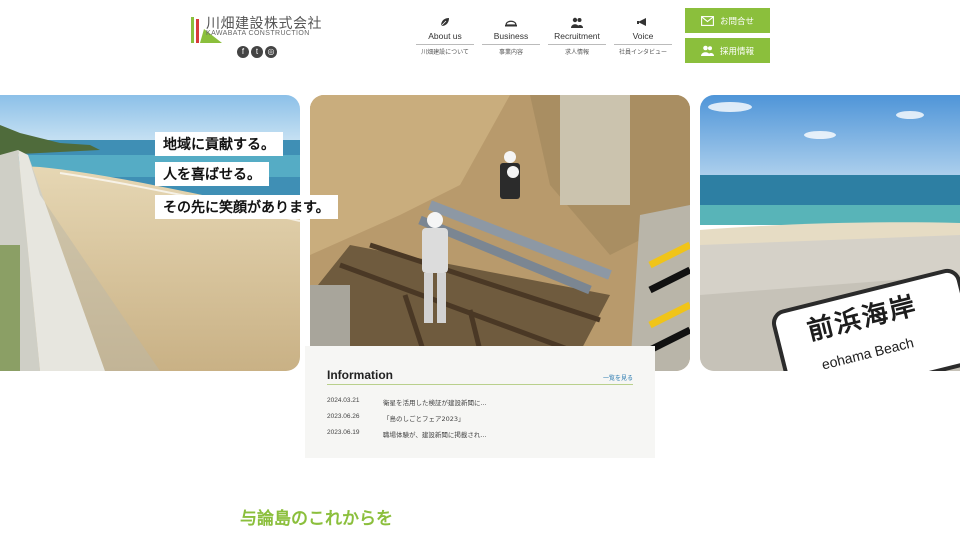 The image size is (960, 540). I want to click on hero-copy-line: 人を喜ばせる。, so click(212, 174).